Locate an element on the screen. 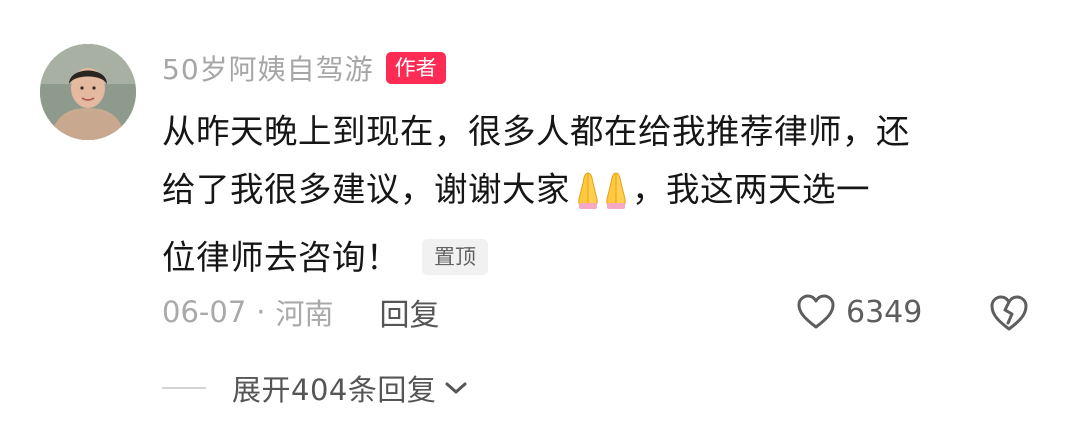 The image size is (1080, 434). comment-meta: 06-07 · 河南 回复 is located at coordinates (301, 312).